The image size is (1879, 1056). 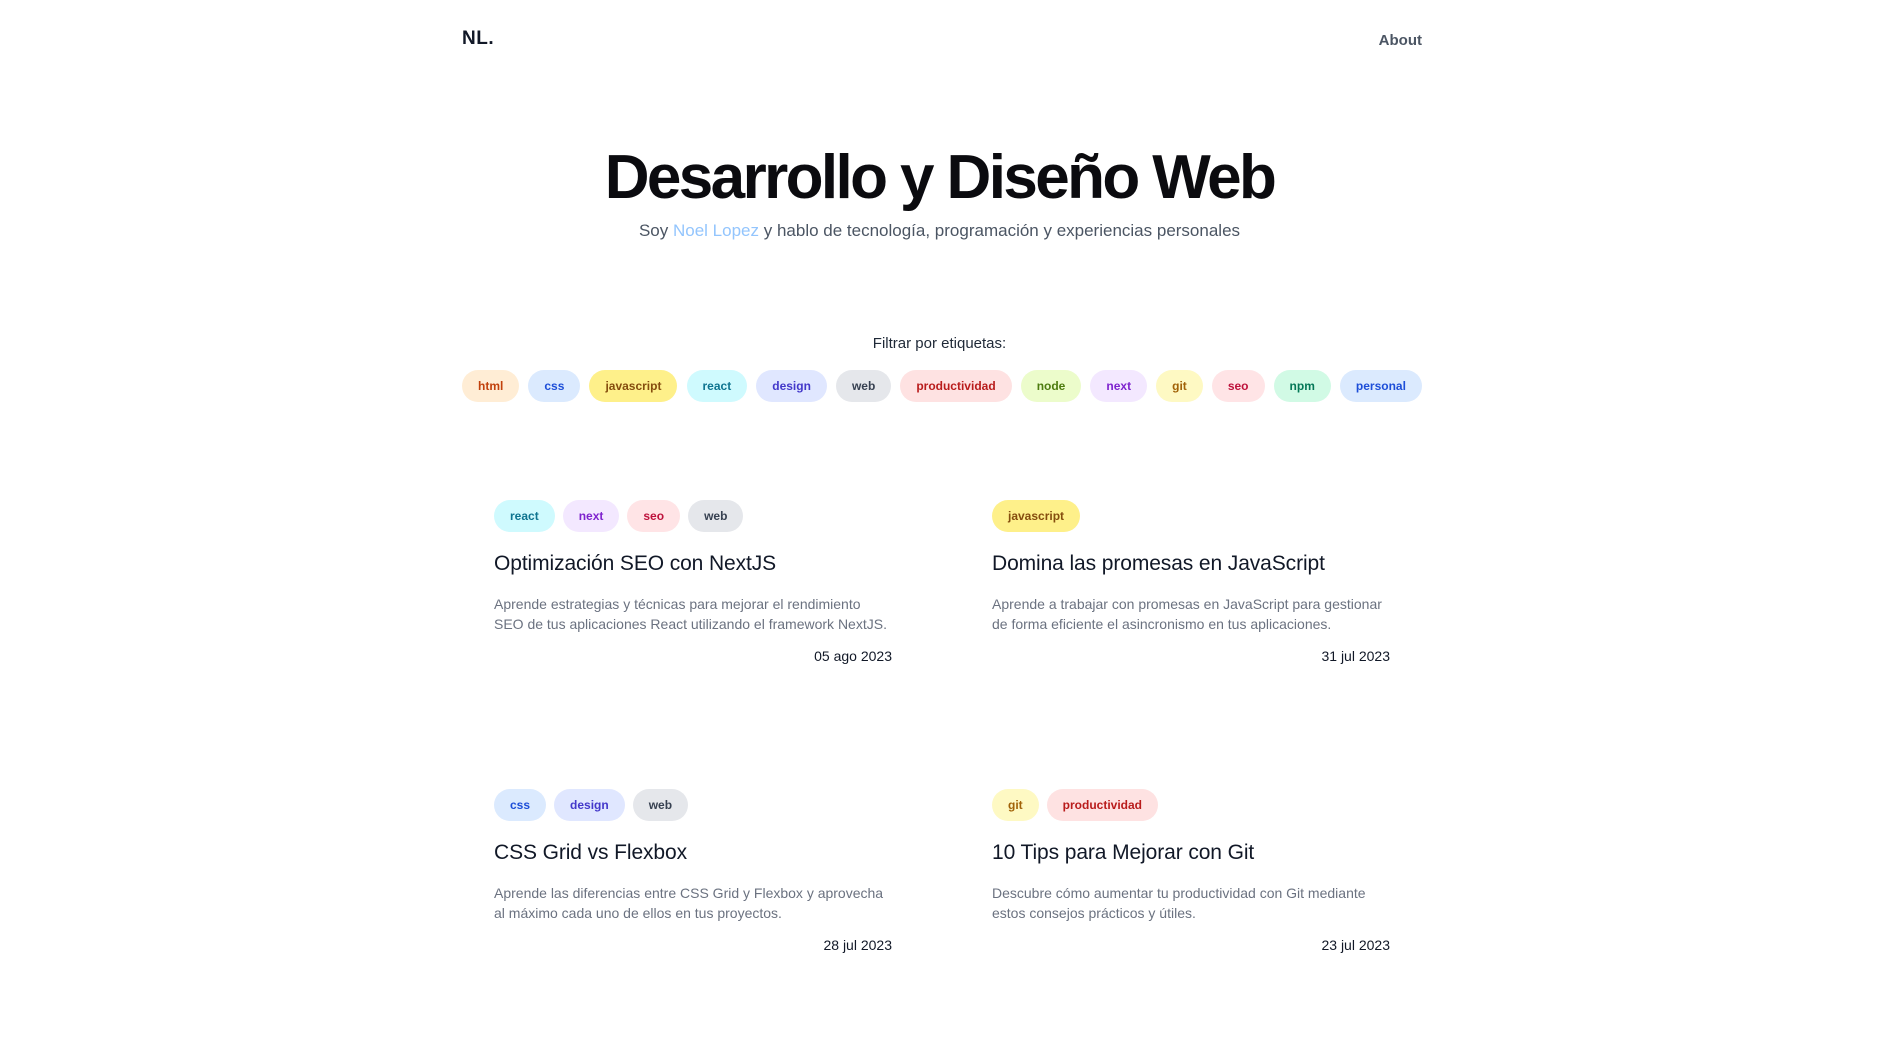 What do you see at coordinates (942, 41) in the screenshot?
I see `site-header: NL. About` at bounding box center [942, 41].